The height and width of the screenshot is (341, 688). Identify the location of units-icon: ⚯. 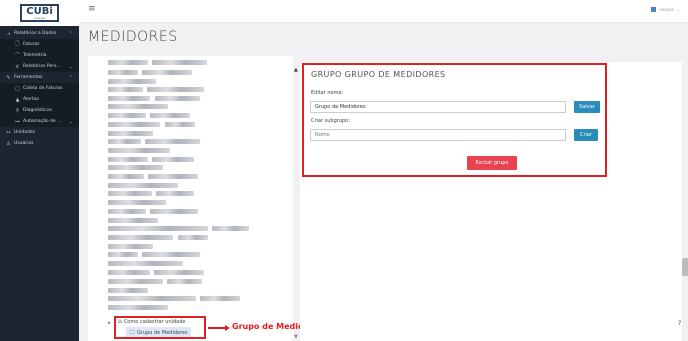
(8, 132).